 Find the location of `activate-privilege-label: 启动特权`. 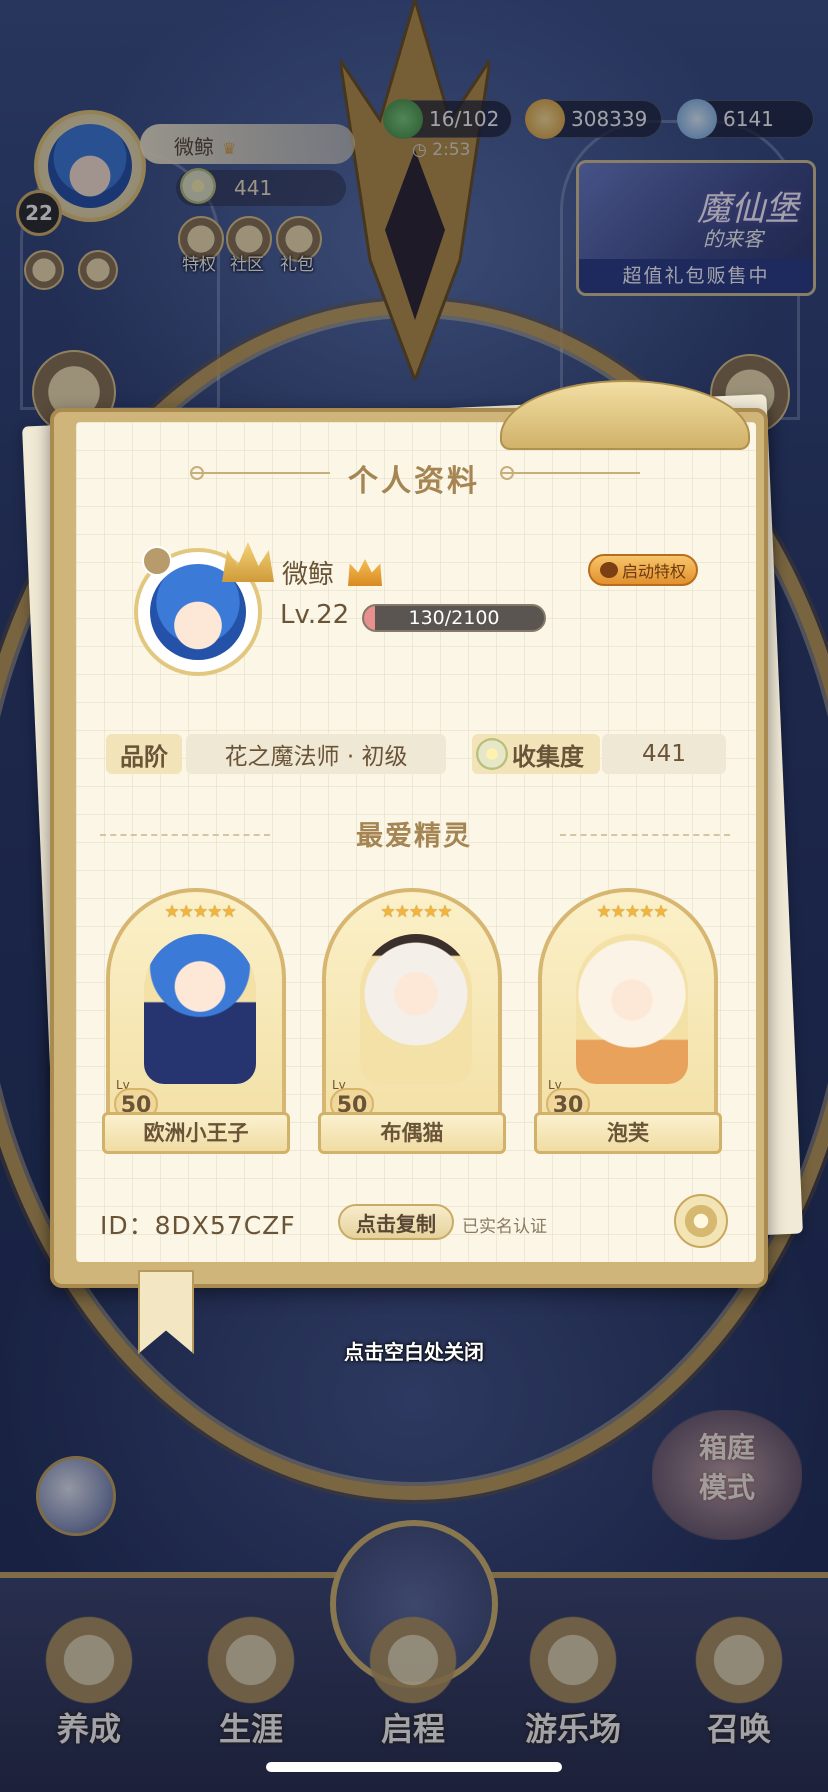

activate-privilege-label: 启动特权 is located at coordinates (653, 571).